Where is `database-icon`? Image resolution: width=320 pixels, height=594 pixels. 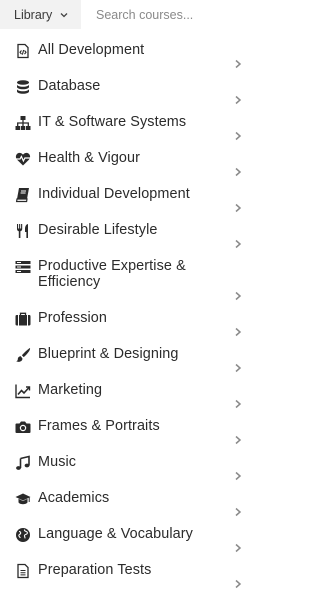 database-icon is located at coordinates (23, 87).